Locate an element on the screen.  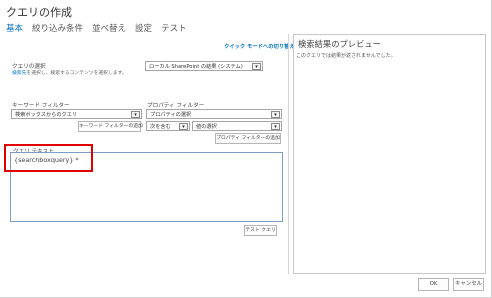
highlight-box is located at coordinates (48, 158).